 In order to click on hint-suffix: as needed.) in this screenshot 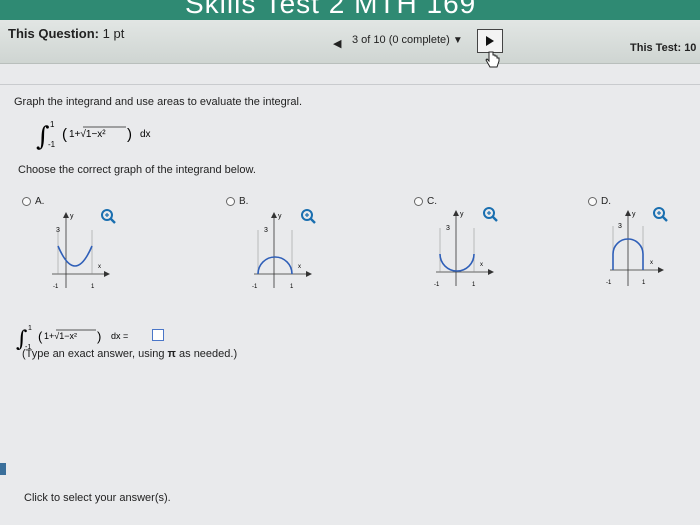, I will do `click(208, 354)`.